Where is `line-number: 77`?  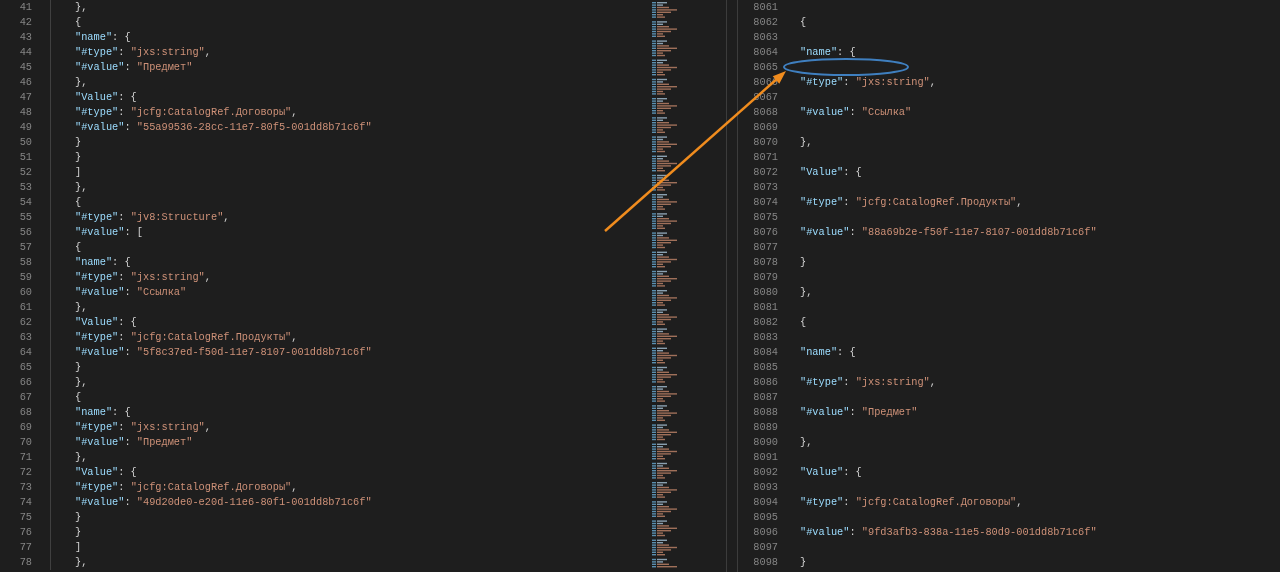 line-number: 77 is located at coordinates (25, 547).